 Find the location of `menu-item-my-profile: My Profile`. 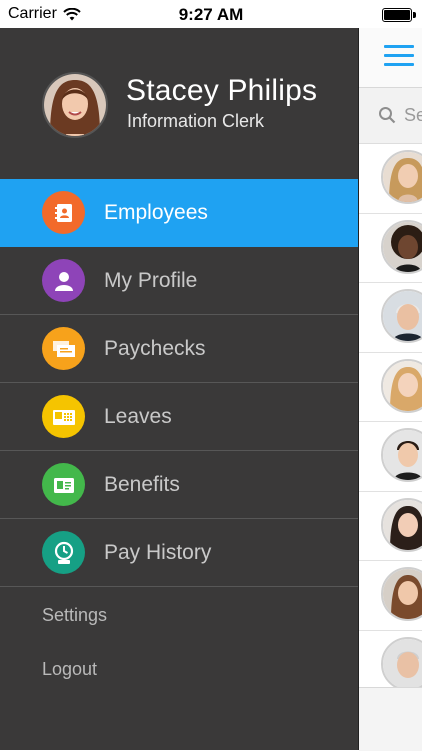

menu-item-my-profile: My Profile is located at coordinates (179, 281).